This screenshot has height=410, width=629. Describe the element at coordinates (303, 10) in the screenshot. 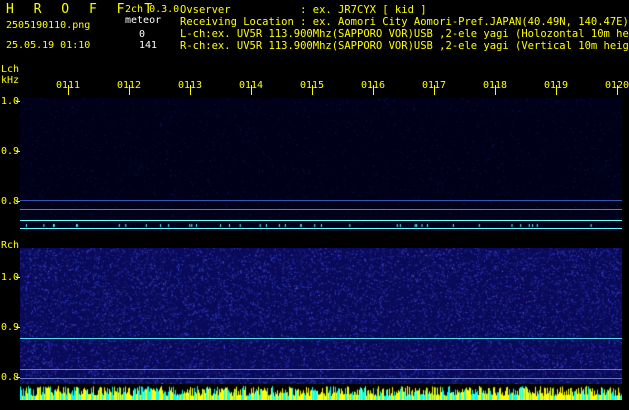

I see `observer-info: Ovserver : ex. JR7CYX [ kid ]` at that location.